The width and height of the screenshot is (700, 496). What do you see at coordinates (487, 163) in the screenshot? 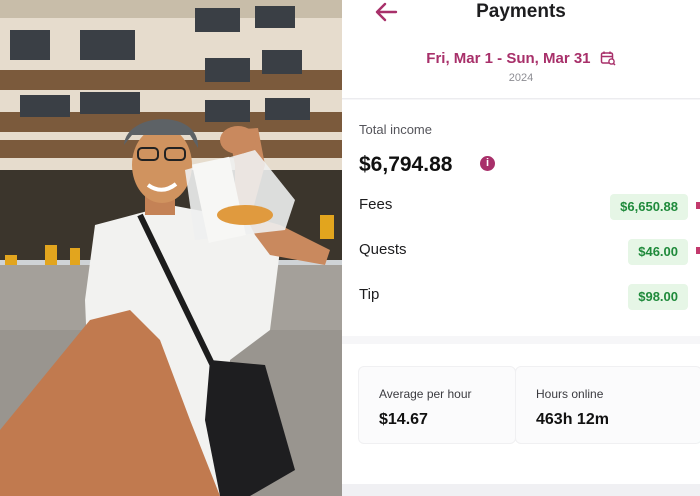
I see `info-icon: i` at bounding box center [487, 163].